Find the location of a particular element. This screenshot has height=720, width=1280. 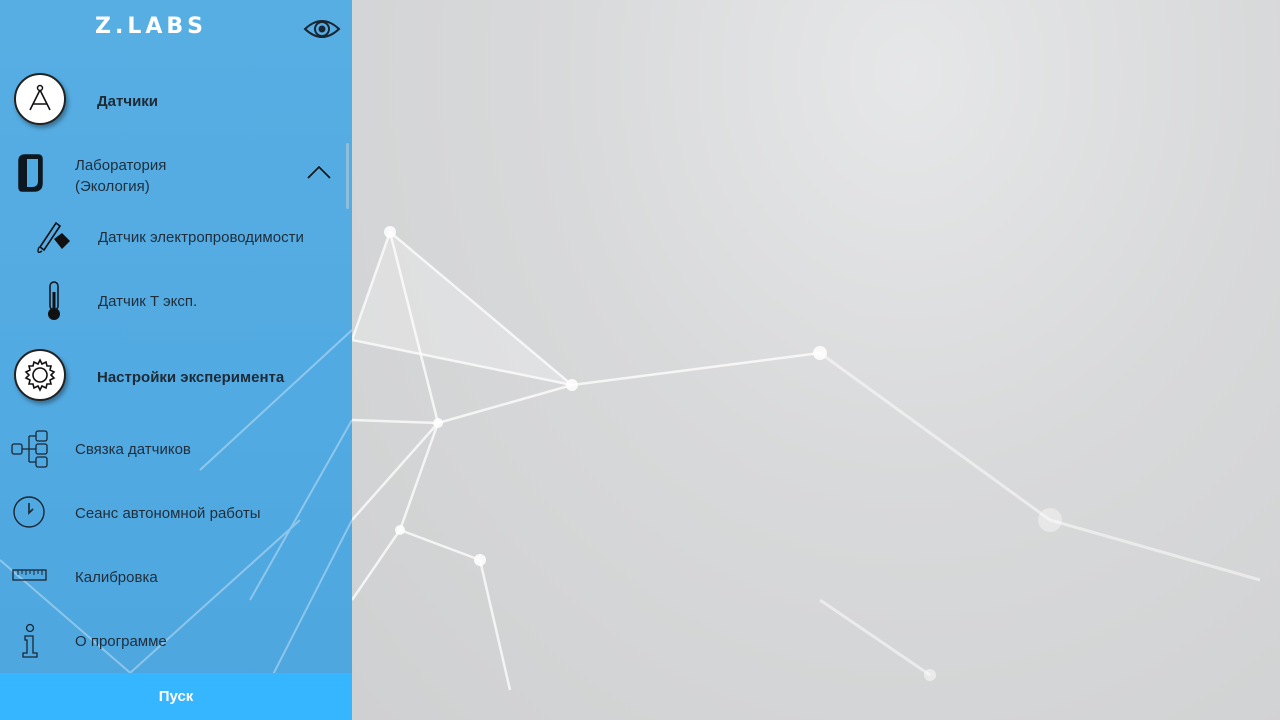

conductivity-probe-icon is located at coordinates (53, 239).